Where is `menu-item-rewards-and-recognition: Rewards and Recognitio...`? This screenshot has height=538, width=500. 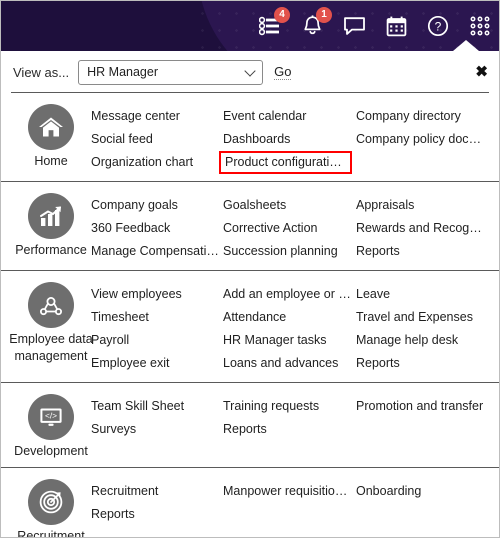 menu-item-rewards-and-recognition: Rewards and Recognitio... is located at coordinates (422, 228).